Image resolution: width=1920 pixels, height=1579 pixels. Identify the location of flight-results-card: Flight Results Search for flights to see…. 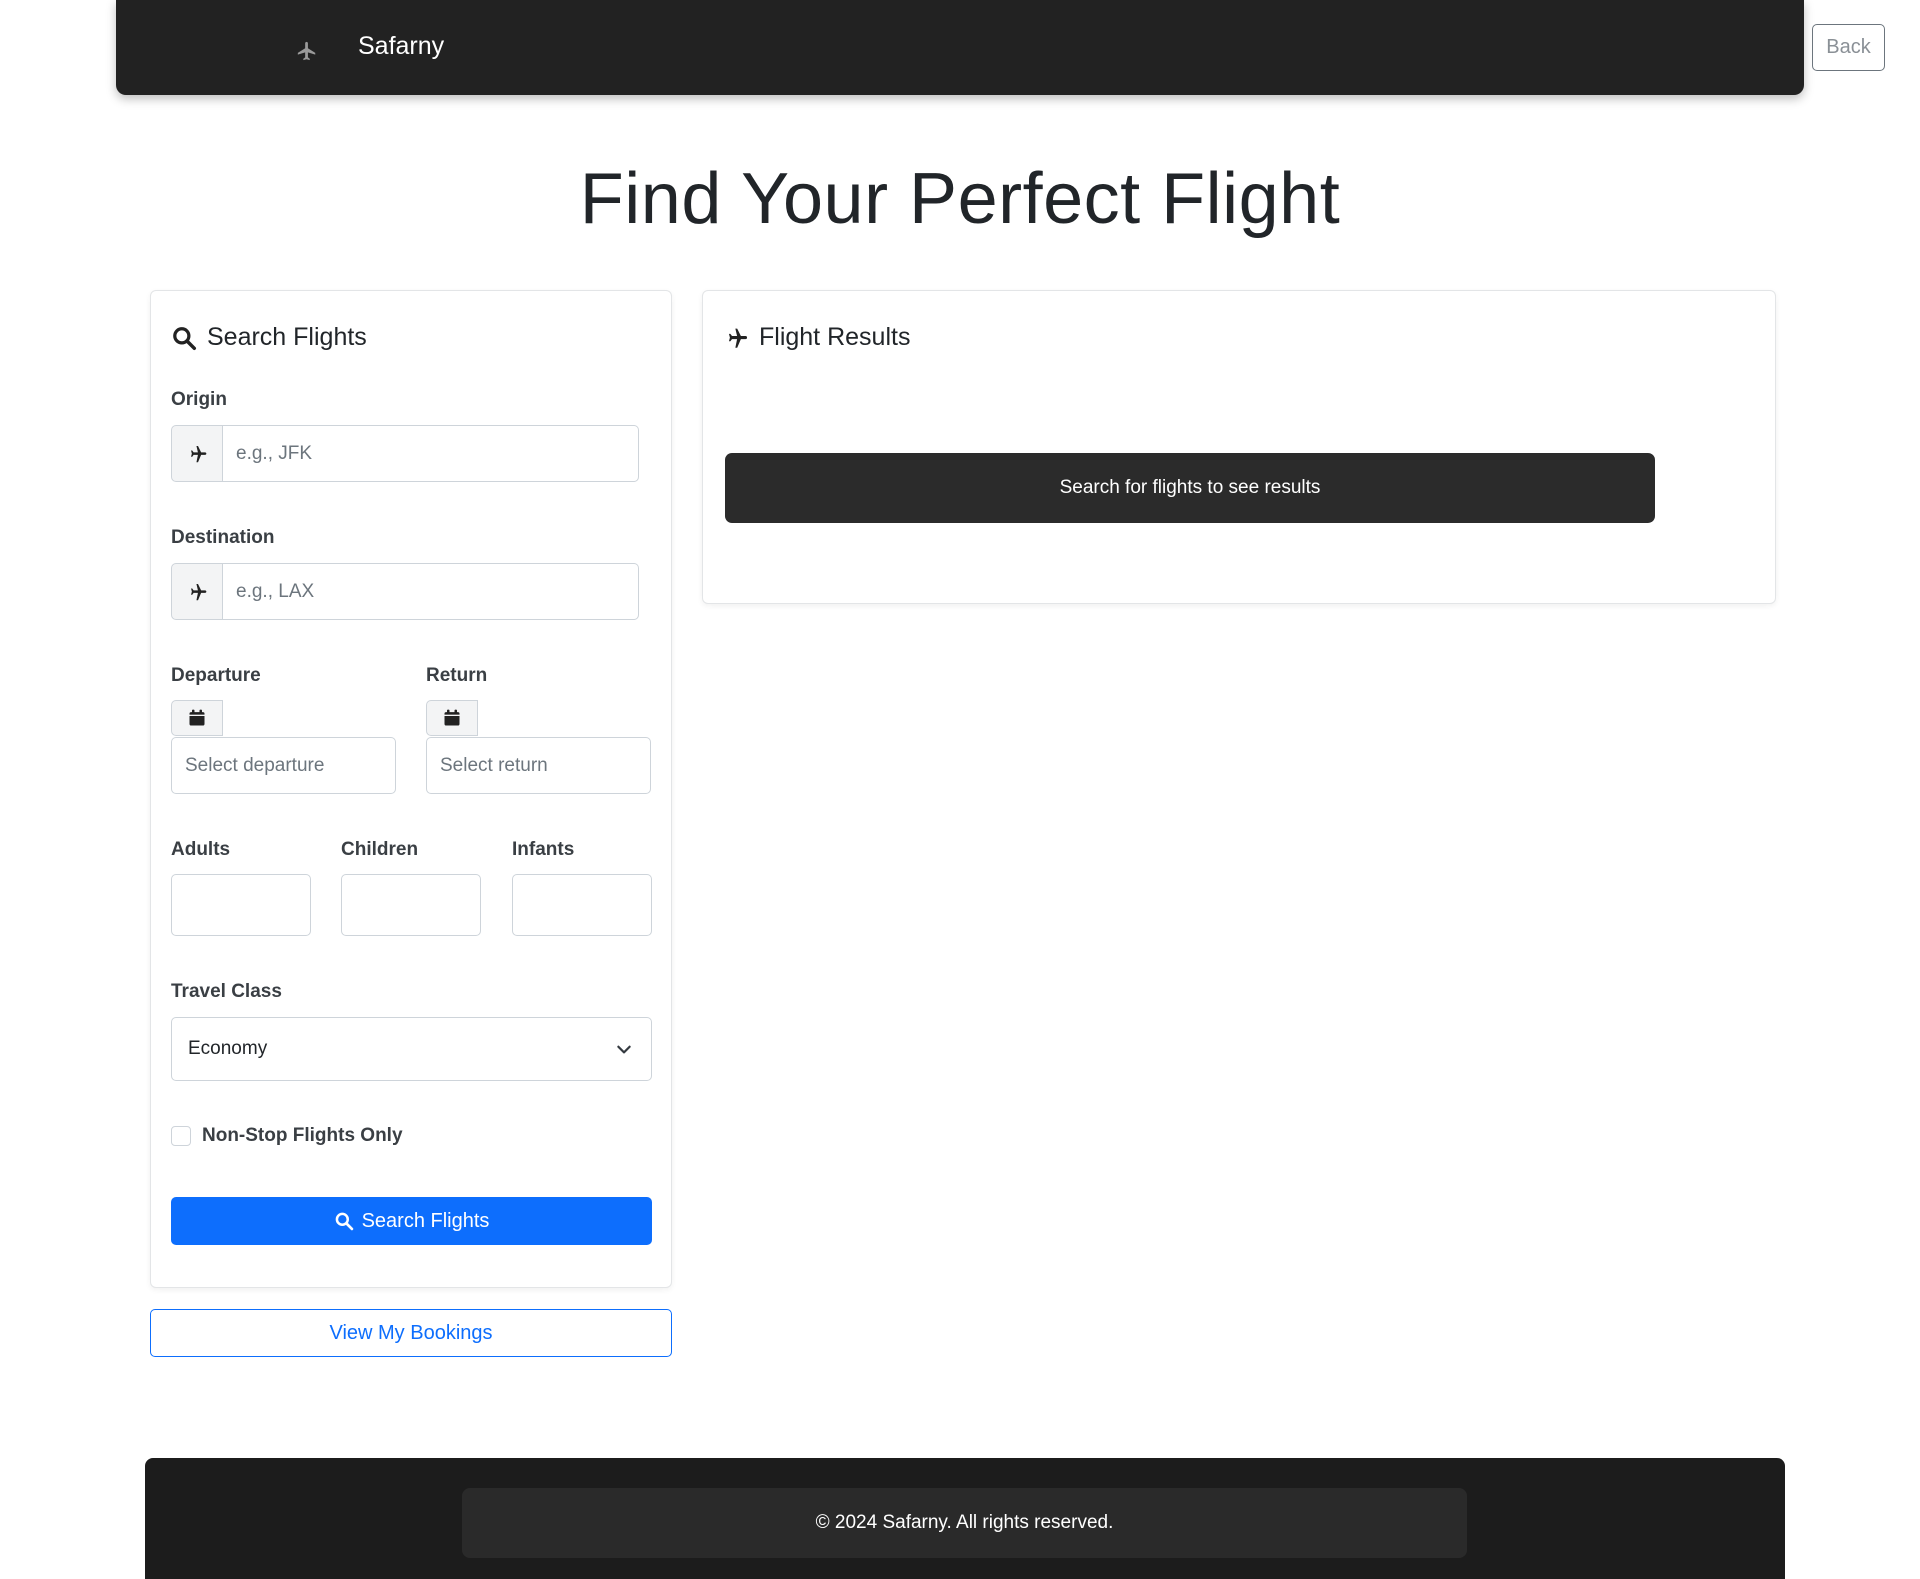
(1239, 447).